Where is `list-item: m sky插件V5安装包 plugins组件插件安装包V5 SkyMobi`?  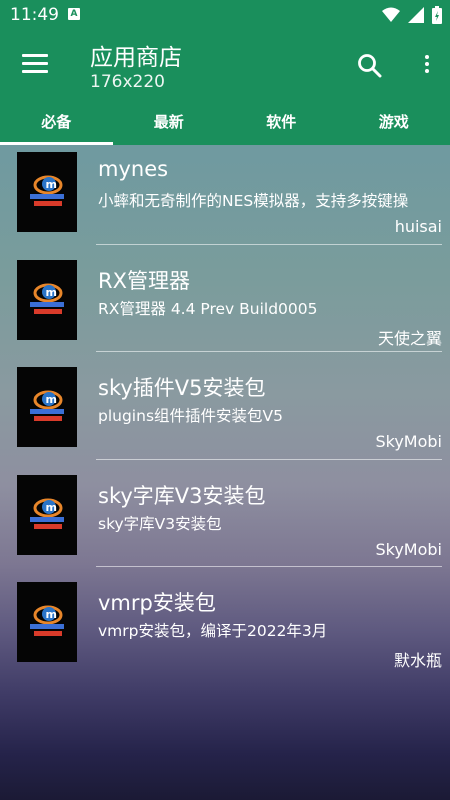
list-item: m sky插件V5安装包 plugins组件插件安装包V5 SkyMobi is located at coordinates (225, 414).